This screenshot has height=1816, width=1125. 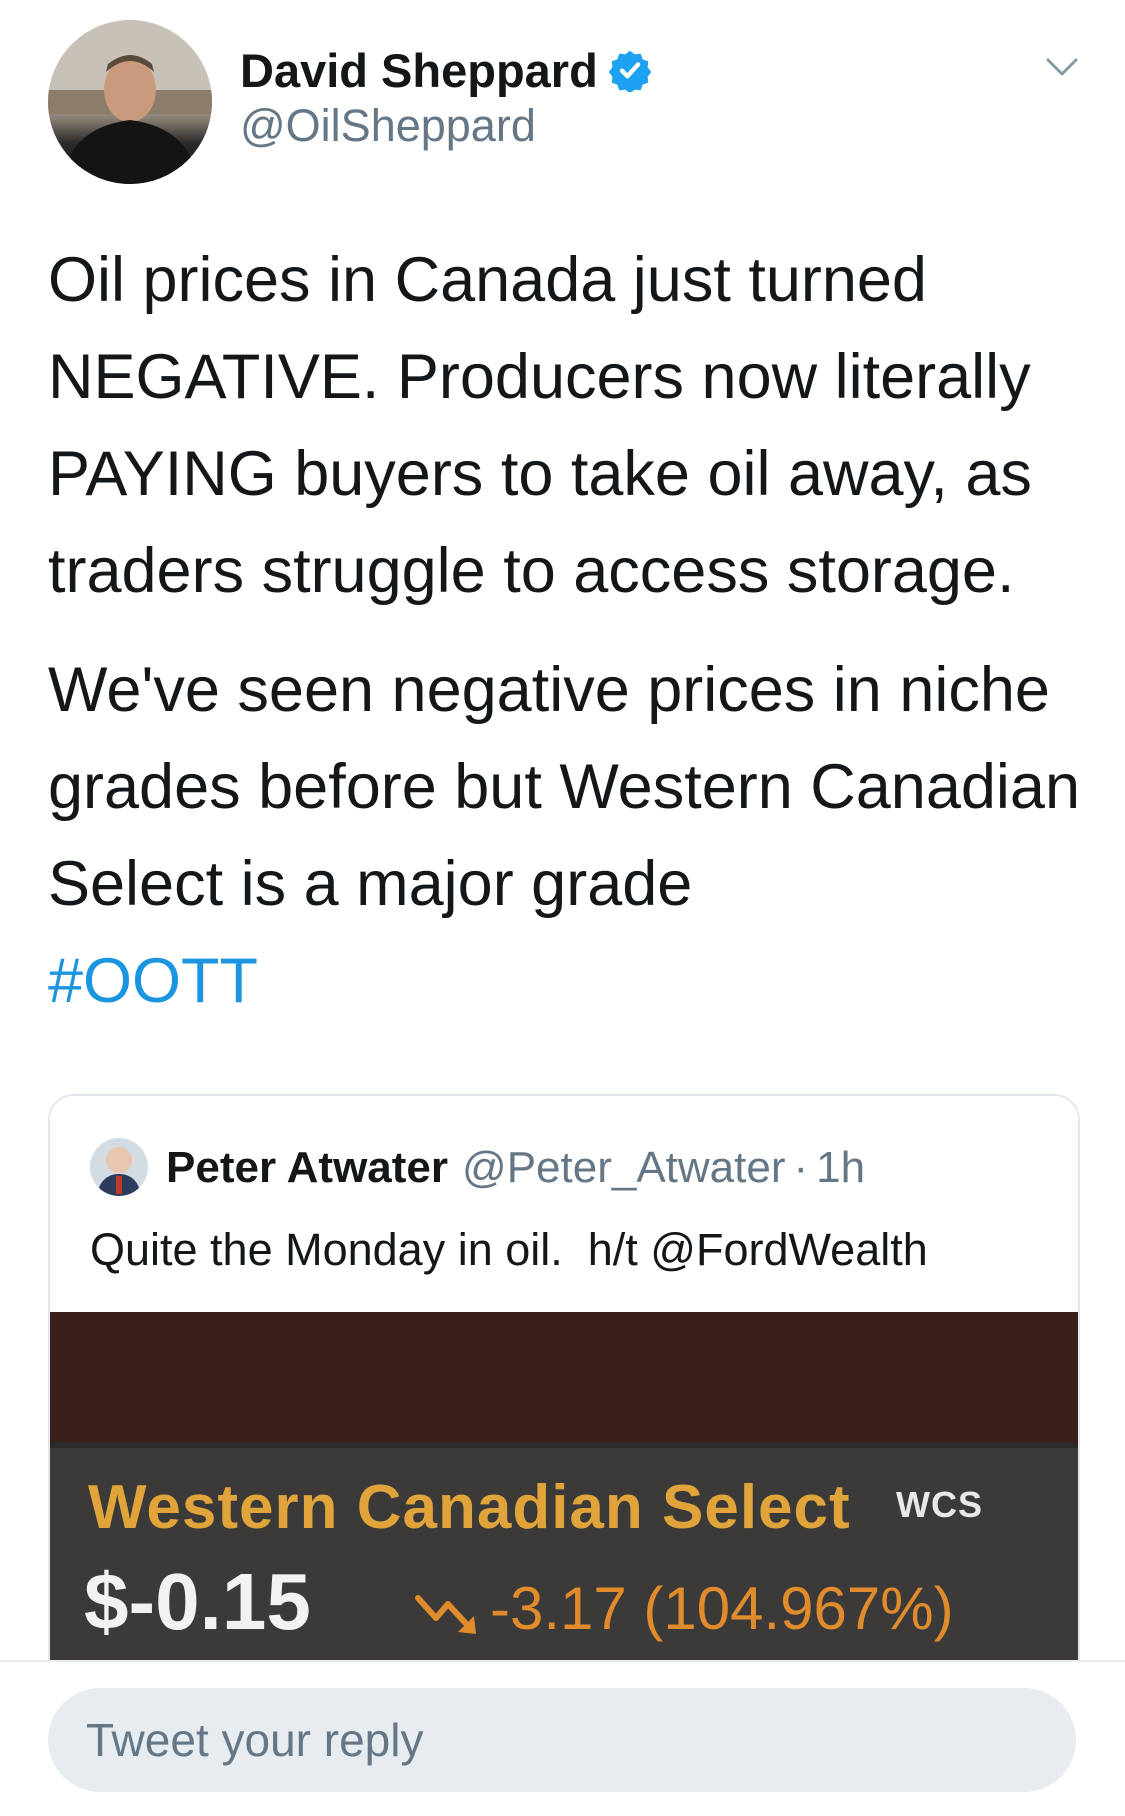 What do you see at coordinates (939, 1504) in the screenshot?
I see `wcs-ticker: WCS` at bounding box center [939, 1504].